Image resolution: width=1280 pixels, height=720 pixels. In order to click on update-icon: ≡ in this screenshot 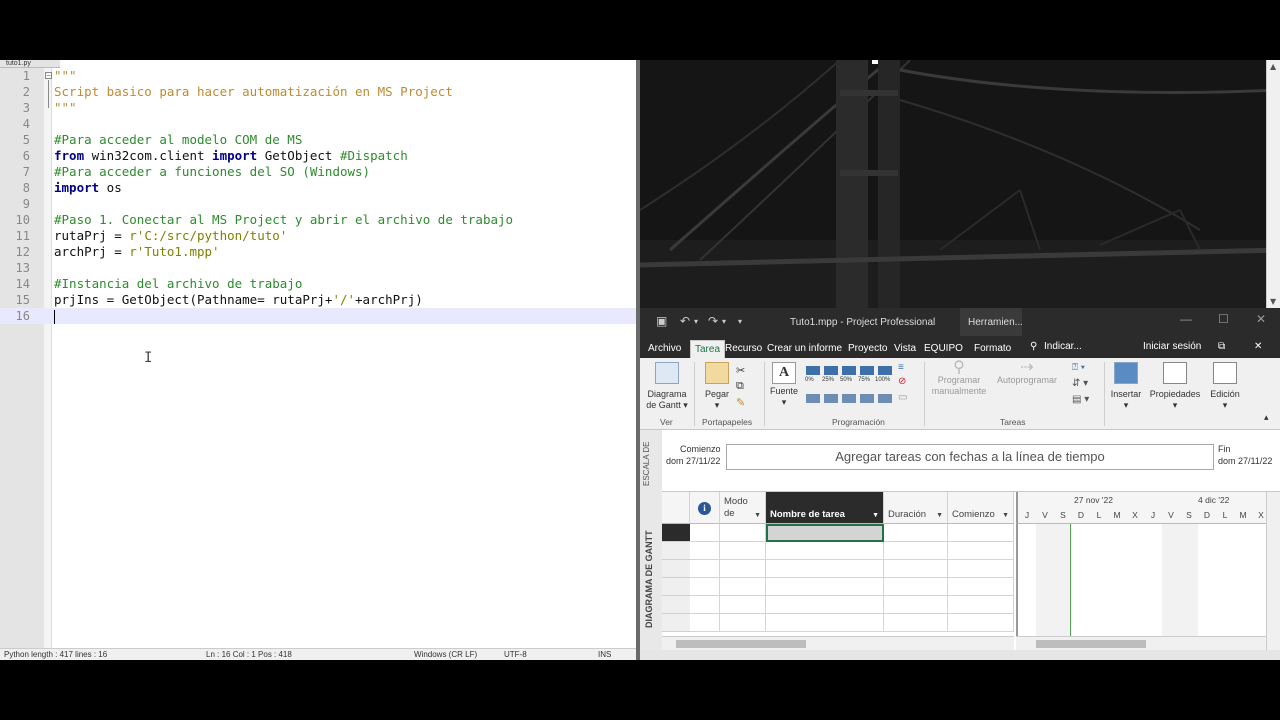, I will do `click(901, 367)`.